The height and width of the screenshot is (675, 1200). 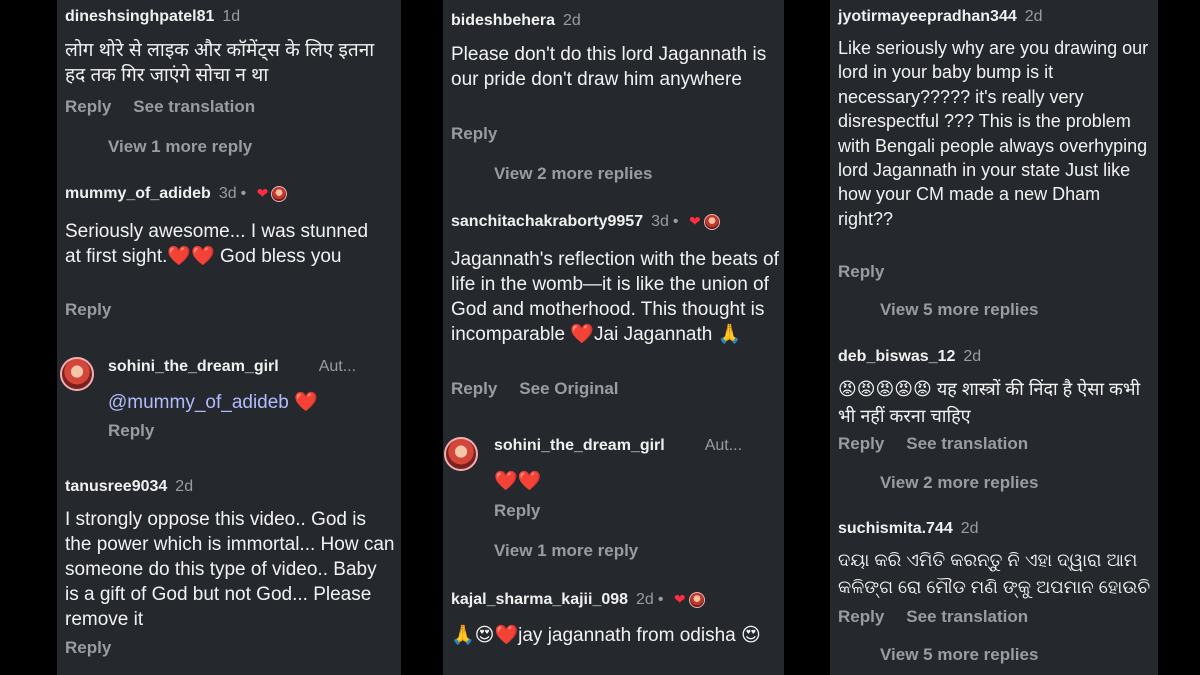 I want to click on comment-username: tanusree9034 2d, so click(x=129, y=487).